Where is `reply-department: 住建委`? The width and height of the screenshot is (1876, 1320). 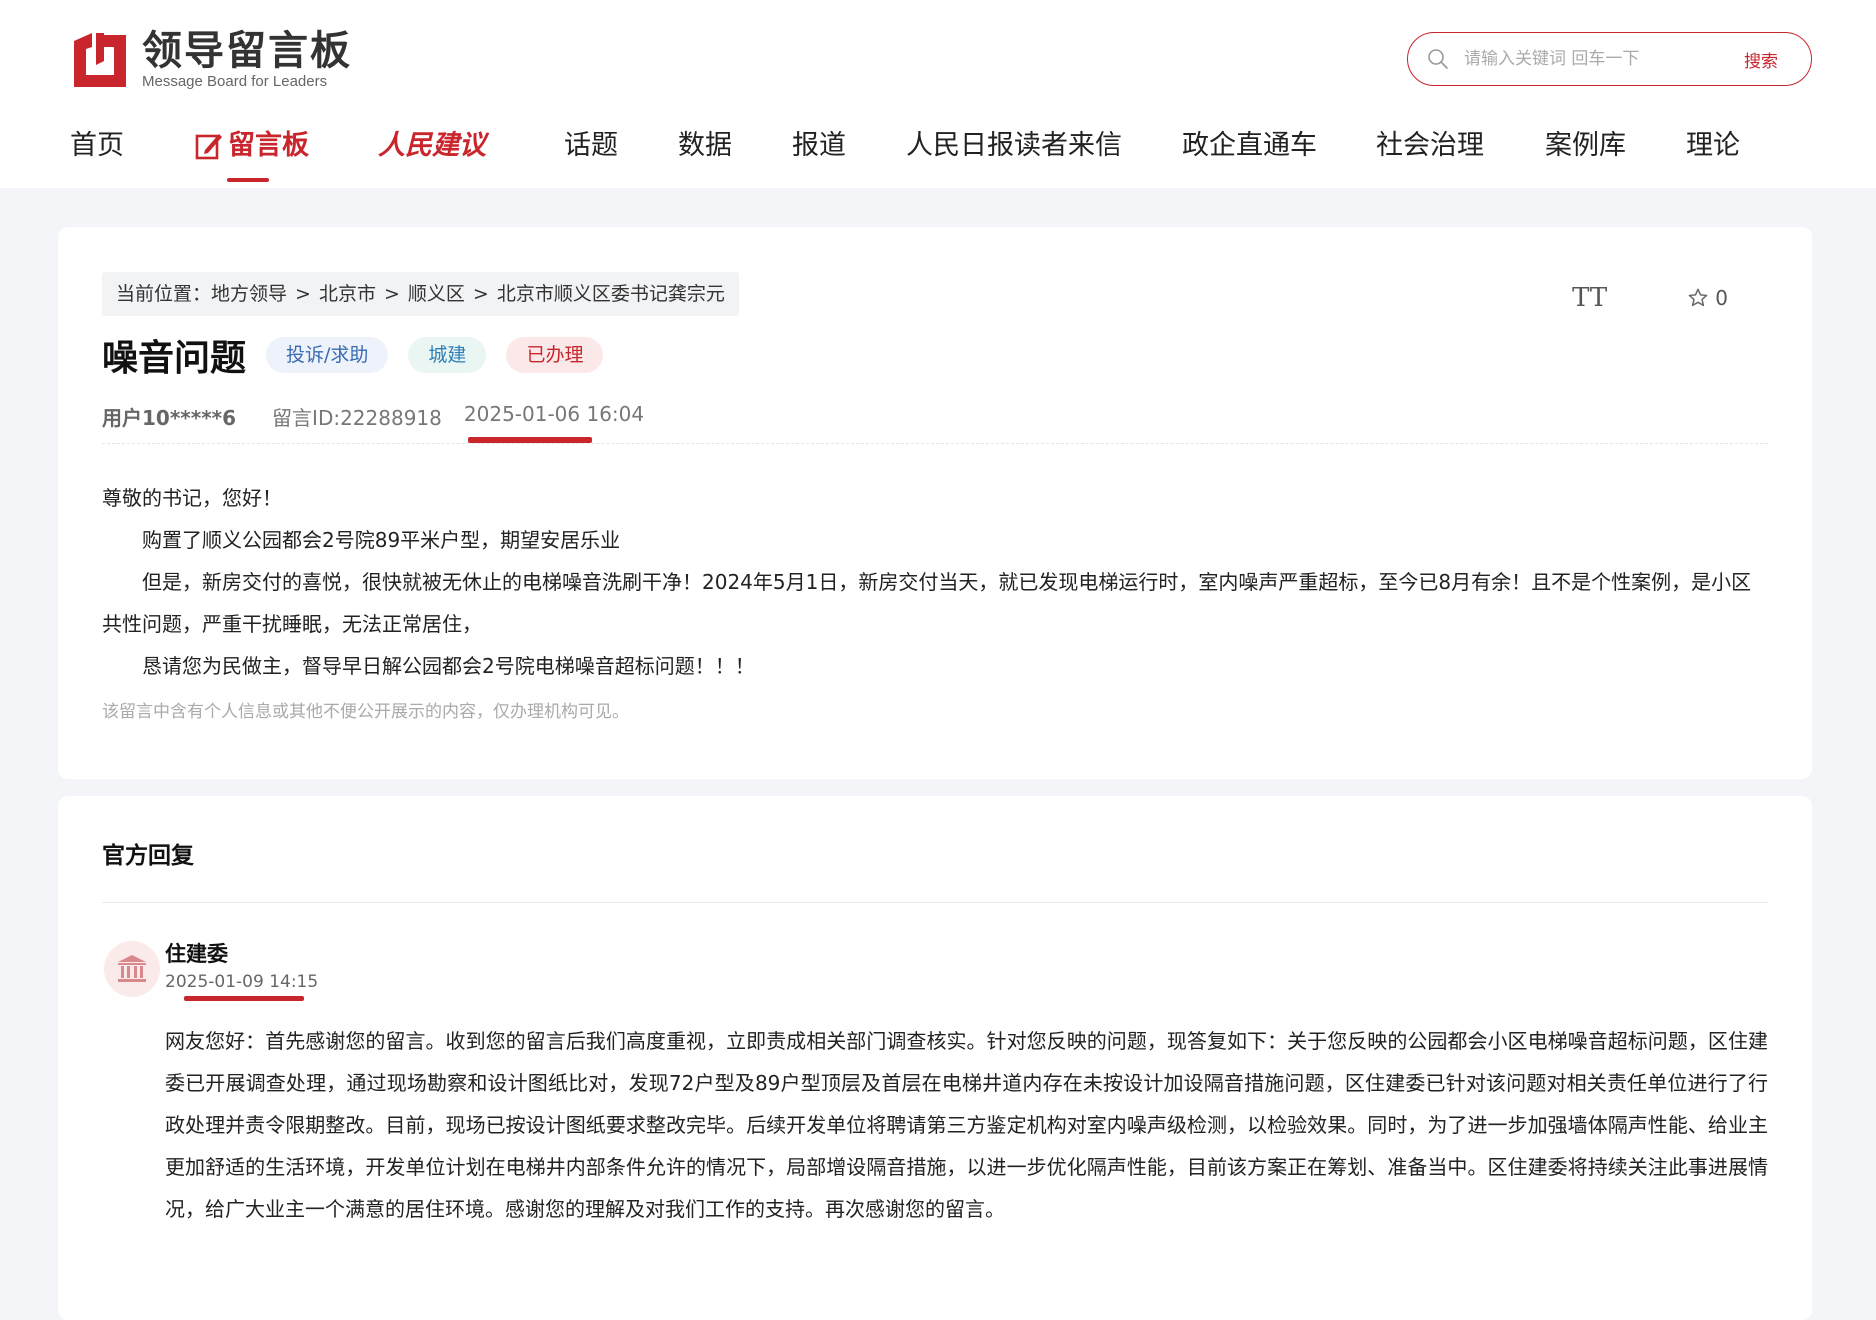 reply-department: 住建委 is located at coordinates (196, 954).